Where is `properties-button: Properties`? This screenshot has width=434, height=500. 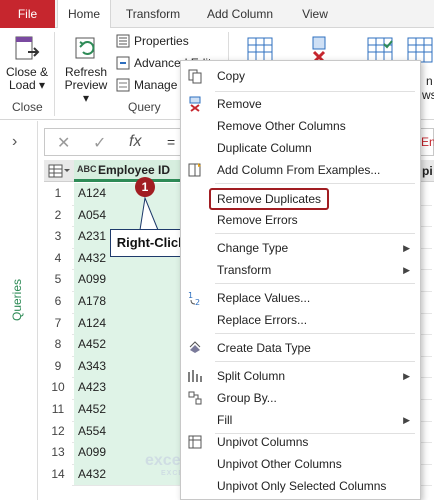 properties-button: Properties is located at coordinates (152, 41).